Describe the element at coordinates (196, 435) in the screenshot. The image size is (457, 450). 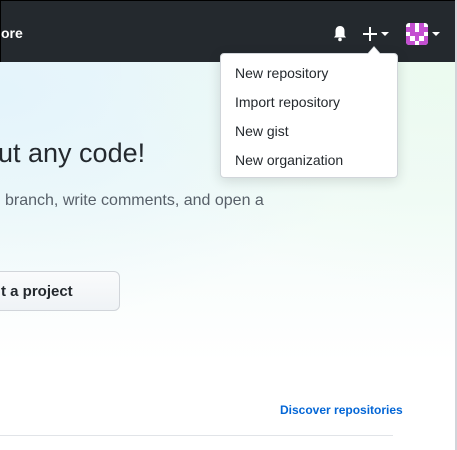
I see `divider` at that location.